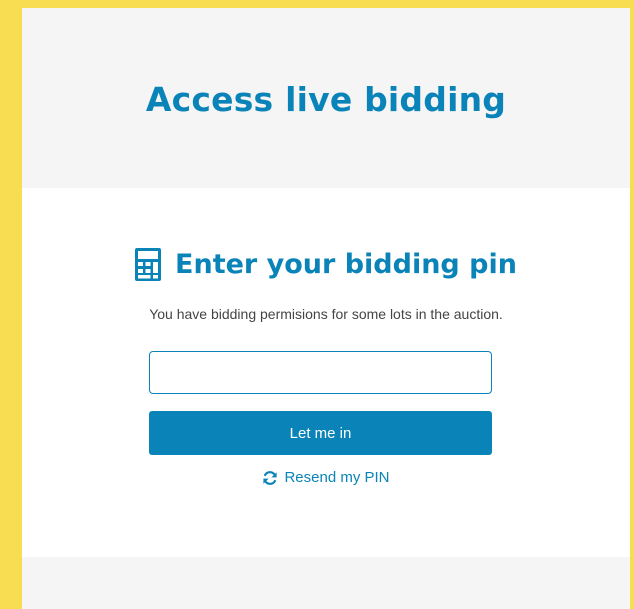  I want to click on let-me-in-button: Let me in, so click(320, 433).